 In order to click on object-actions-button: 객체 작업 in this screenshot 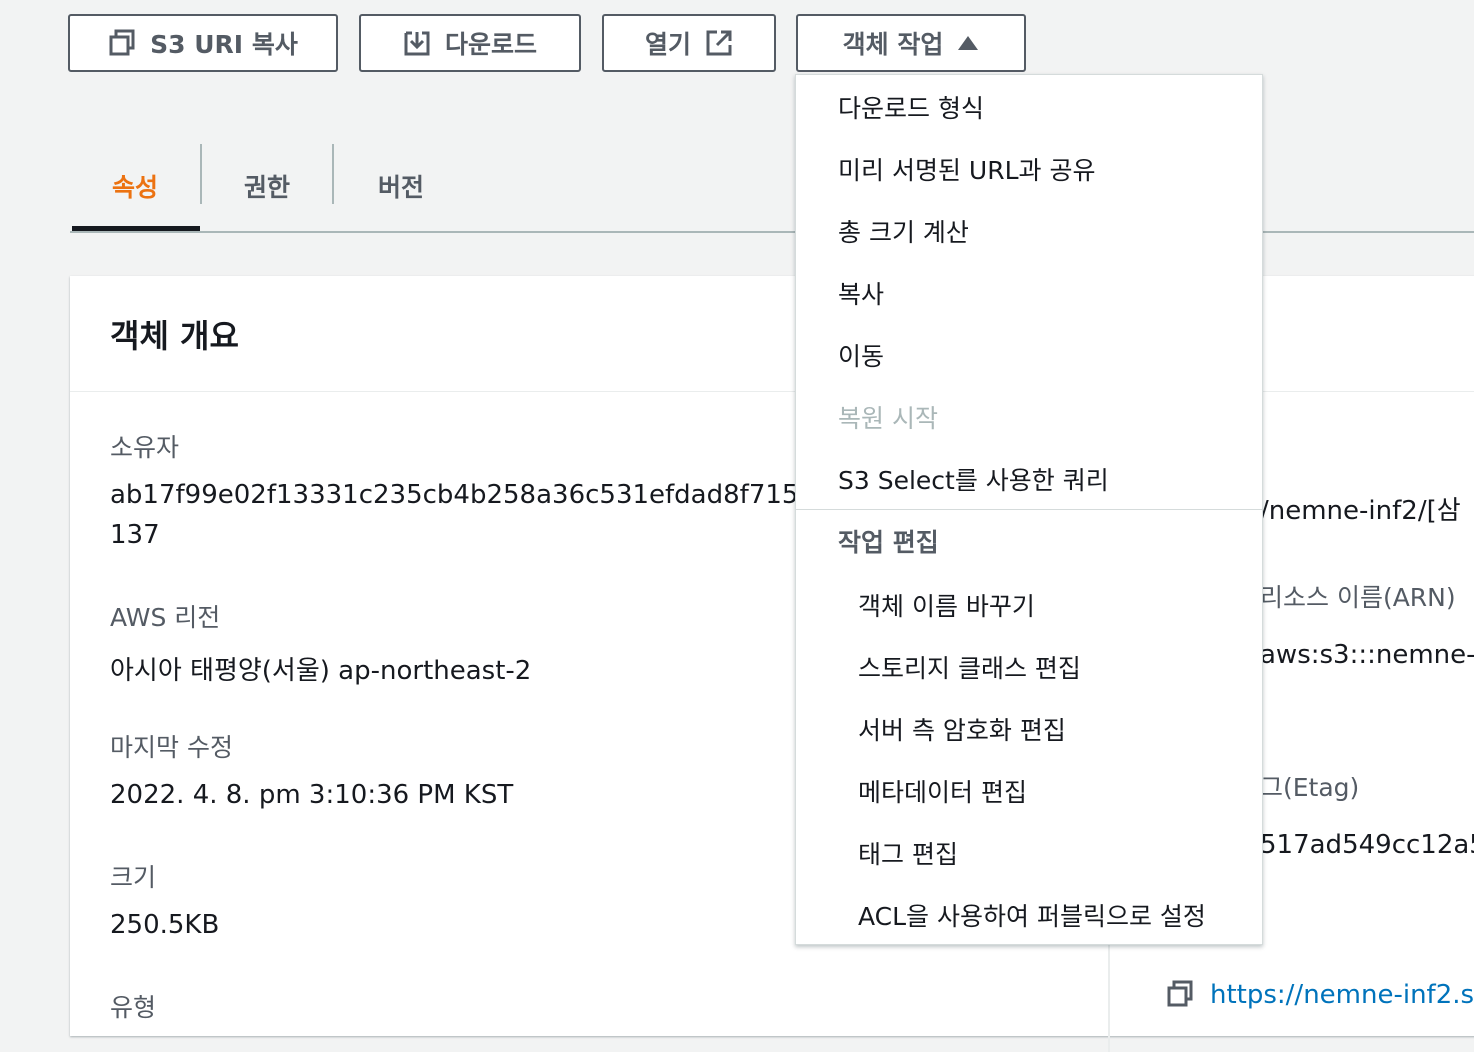, I will do `click(911, 43)`.